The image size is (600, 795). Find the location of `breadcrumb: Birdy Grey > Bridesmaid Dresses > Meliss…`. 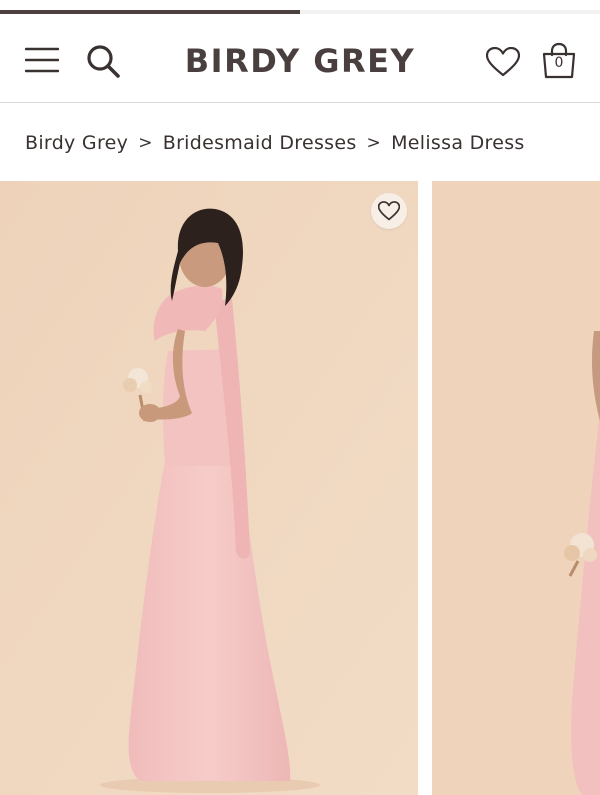

breadcrumb: Birdy Grey > Bridesmaid Dresses > Meliss… is located at coordinates (275, 143).